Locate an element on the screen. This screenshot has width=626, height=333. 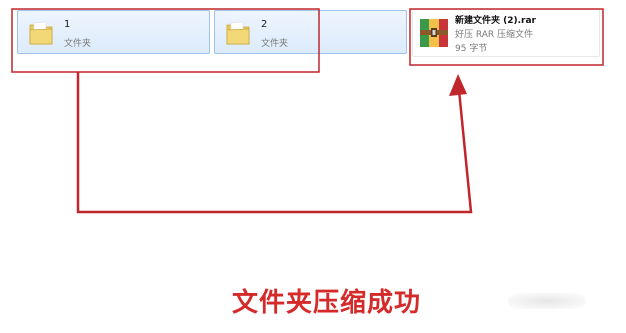
rar-highlight-box is located at coordinates (506, 37).